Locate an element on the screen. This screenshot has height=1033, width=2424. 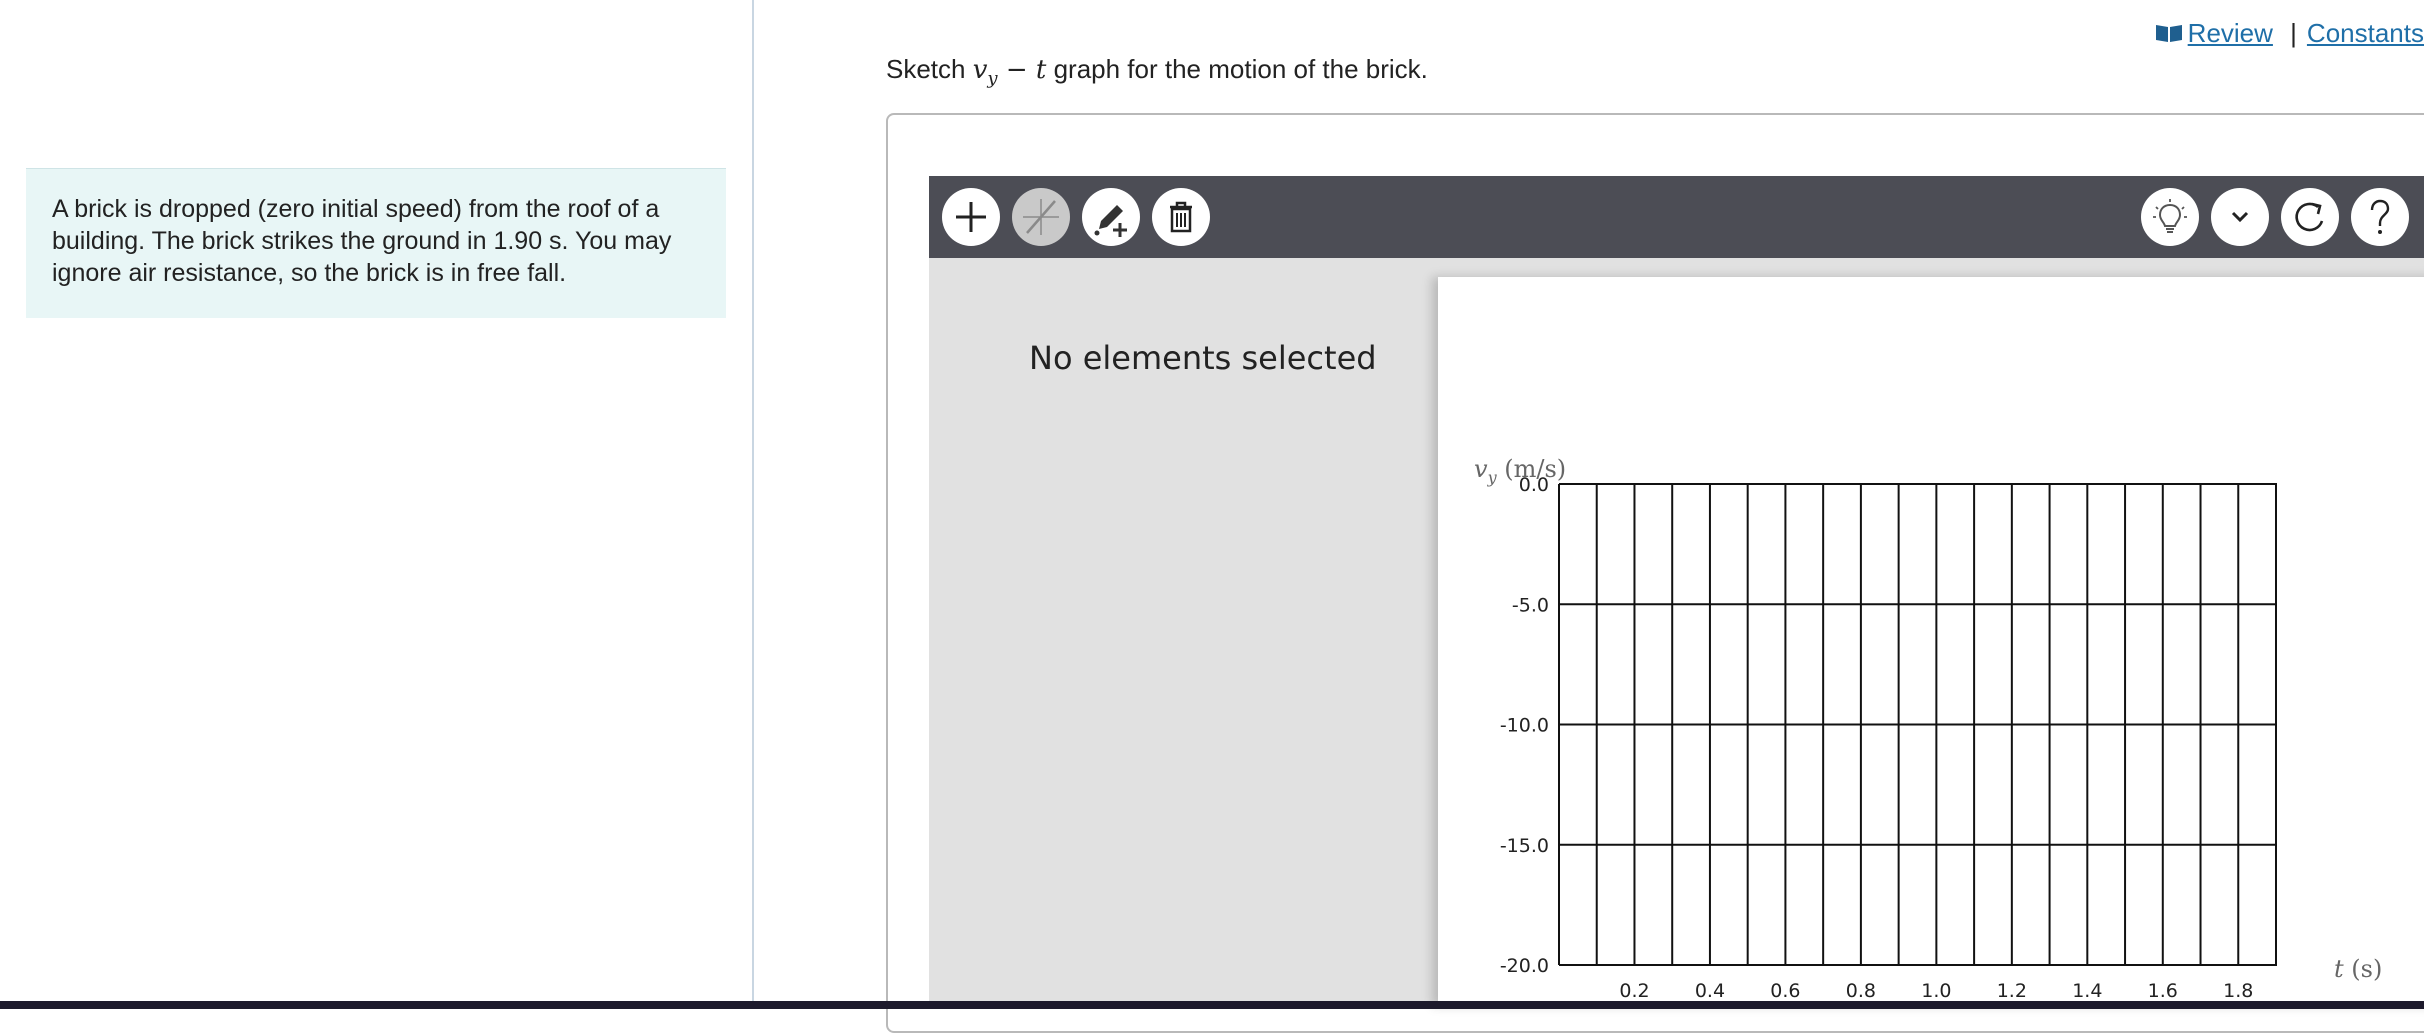
delete-button is located at coordinates (1181, 217).